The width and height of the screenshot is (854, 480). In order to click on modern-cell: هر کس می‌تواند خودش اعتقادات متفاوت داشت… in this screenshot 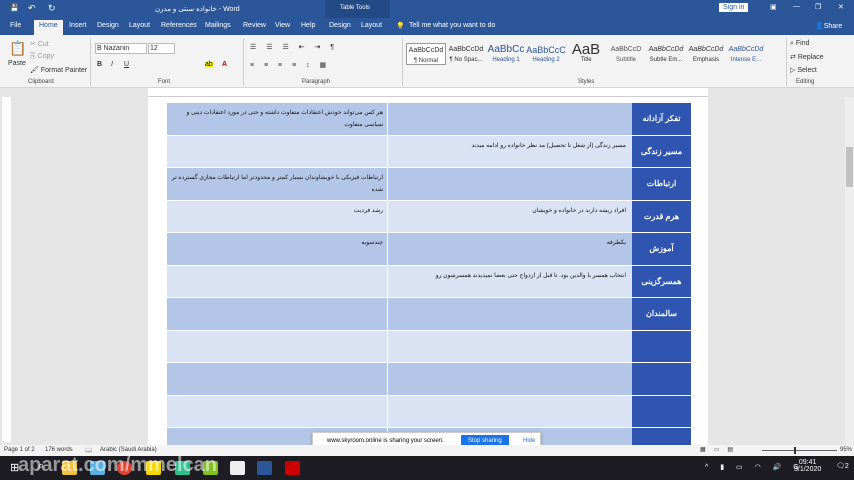, I will do `click(277, 119)`.